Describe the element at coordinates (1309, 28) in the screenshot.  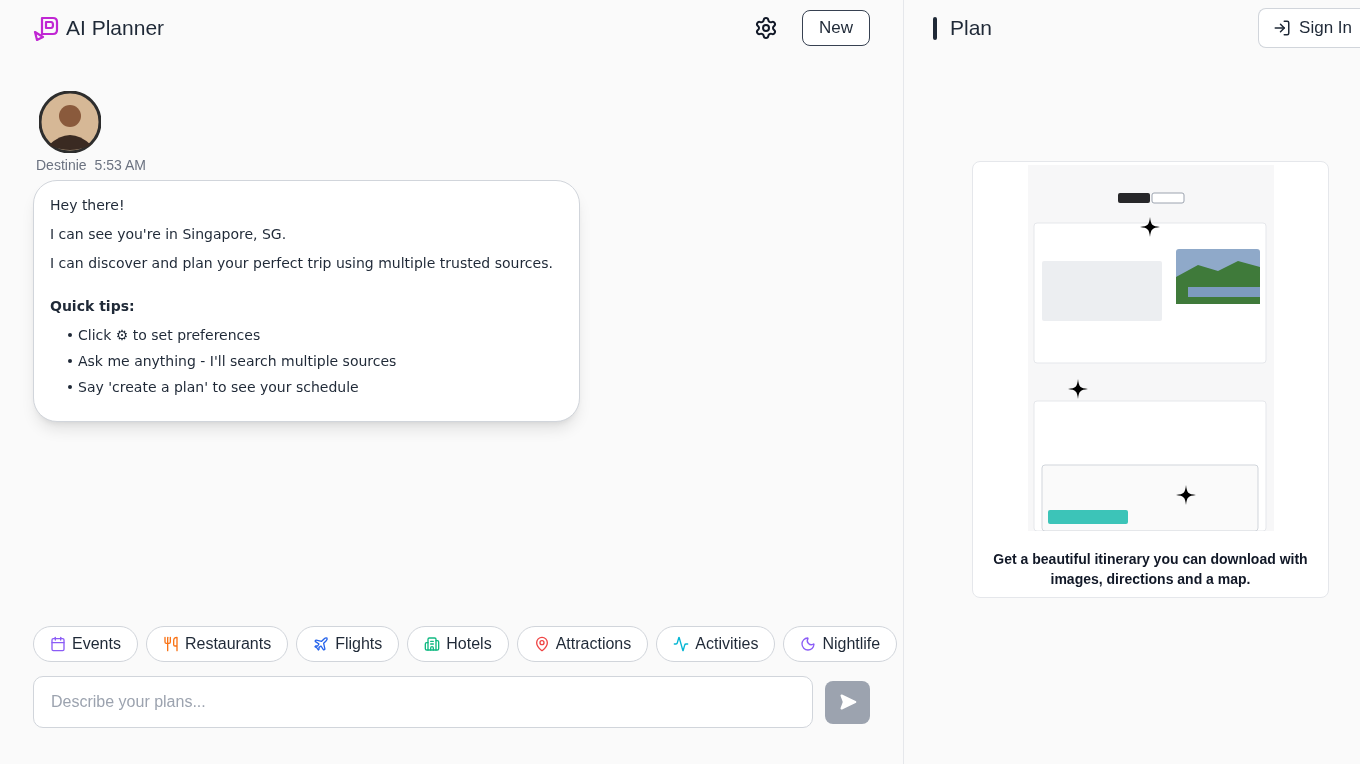
I see `sign-in-button: Sign In` at that location.